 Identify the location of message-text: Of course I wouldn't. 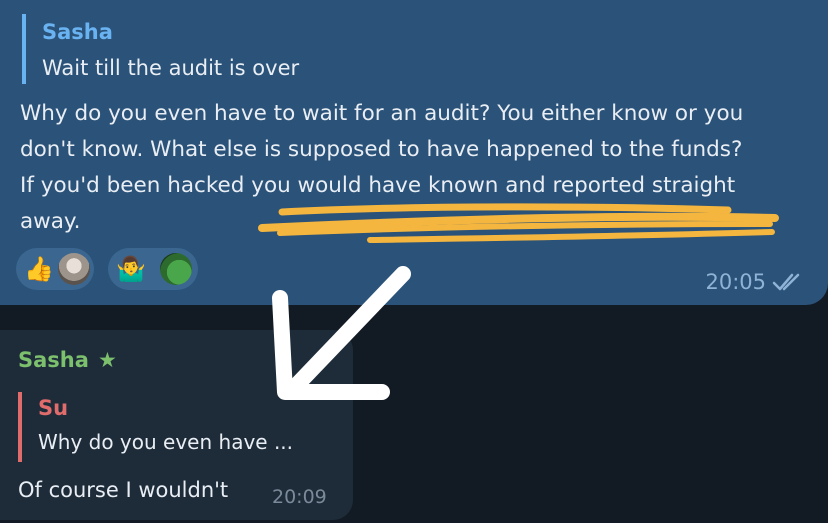
(123, 490).